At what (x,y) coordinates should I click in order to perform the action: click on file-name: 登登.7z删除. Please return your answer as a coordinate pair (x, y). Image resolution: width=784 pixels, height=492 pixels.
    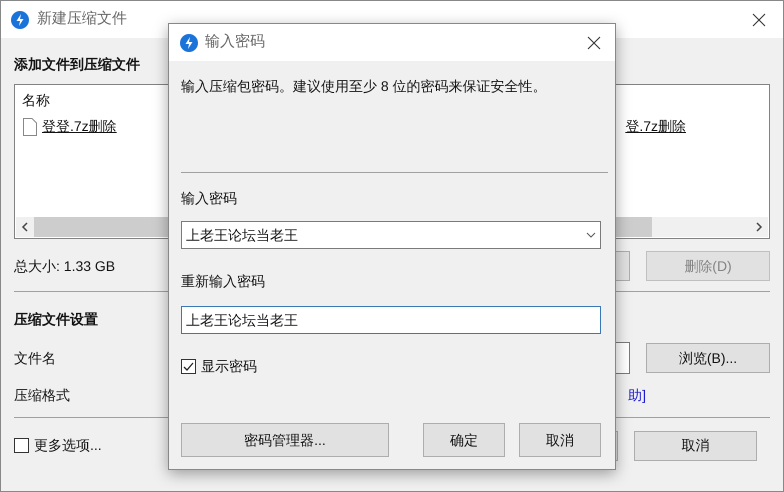
    Looking at the image, I should click on (79, 126).